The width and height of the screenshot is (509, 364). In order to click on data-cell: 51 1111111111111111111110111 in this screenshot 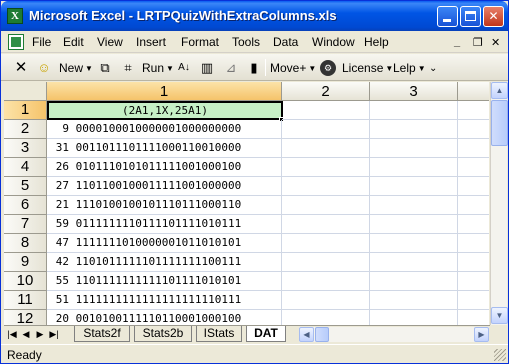, I will do `click(164, 300)`.